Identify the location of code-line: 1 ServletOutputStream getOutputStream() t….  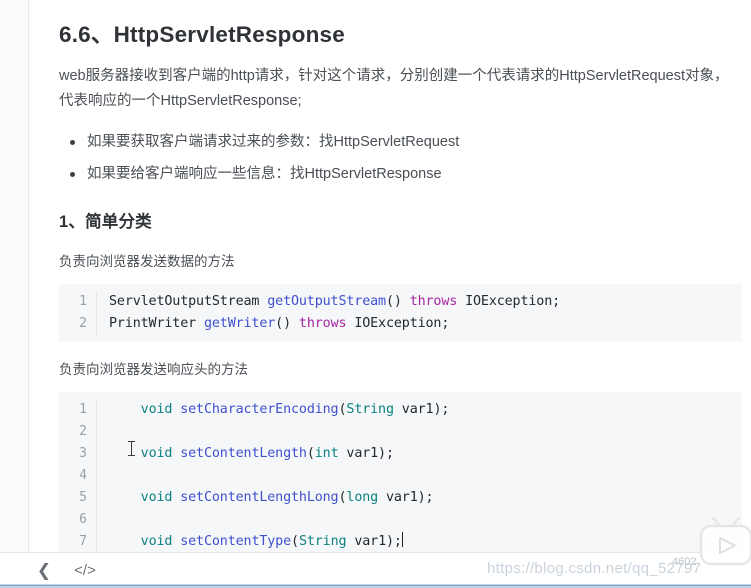
(400, 302).